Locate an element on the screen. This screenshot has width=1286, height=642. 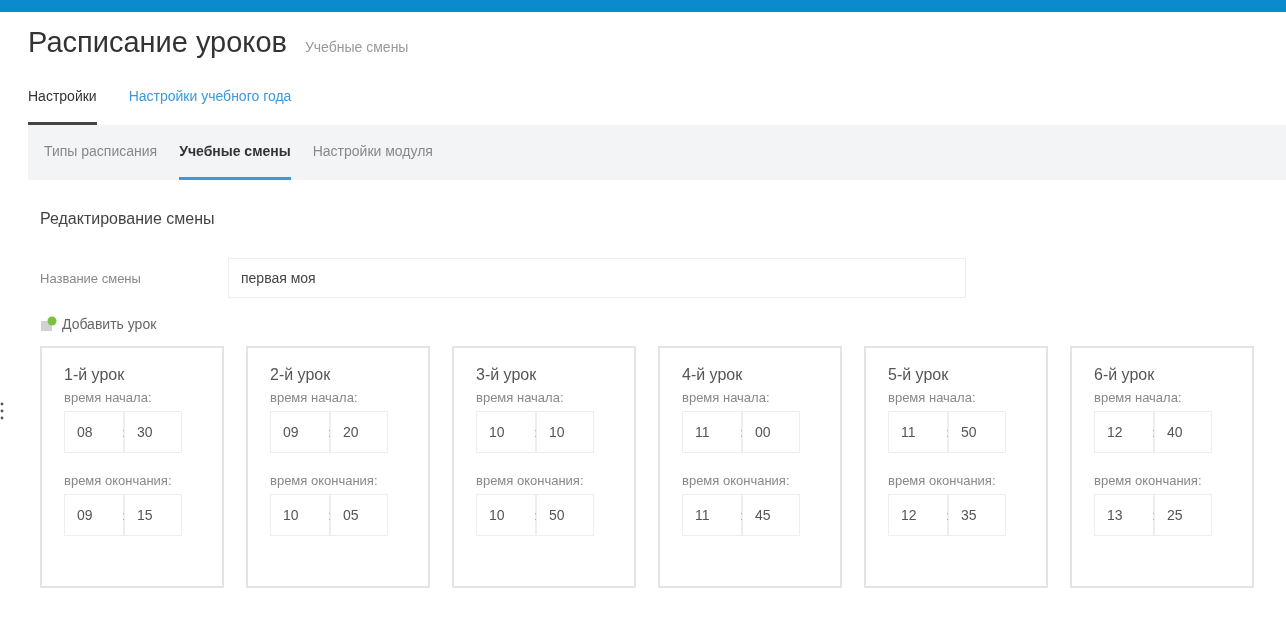
add-lesson-link: Добавить урок is located at coordinates (98, 324).